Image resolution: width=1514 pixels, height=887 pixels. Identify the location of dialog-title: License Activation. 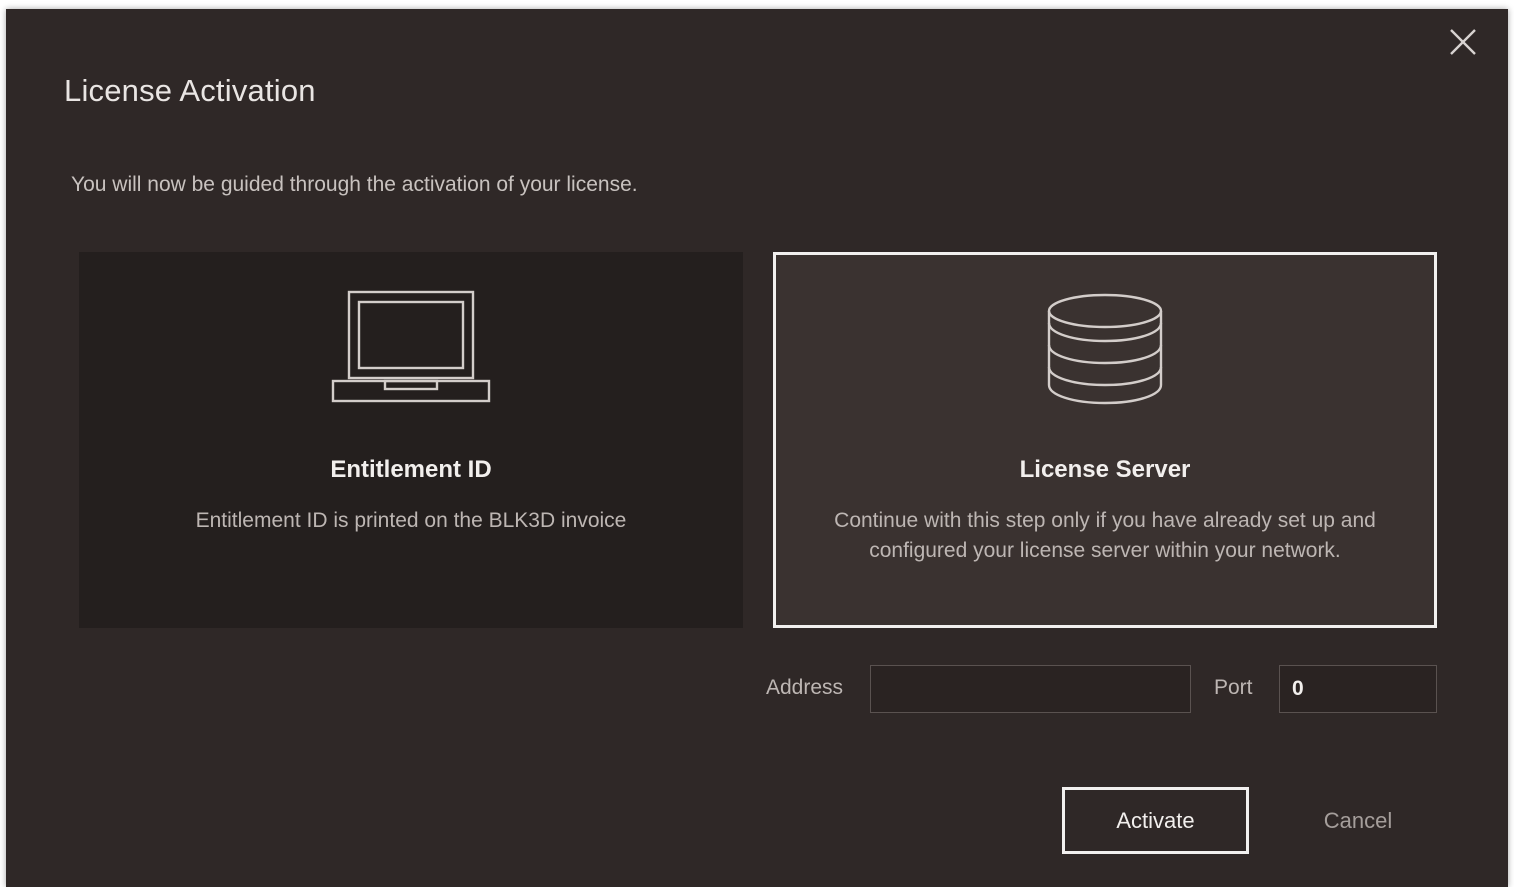
(190, 90).